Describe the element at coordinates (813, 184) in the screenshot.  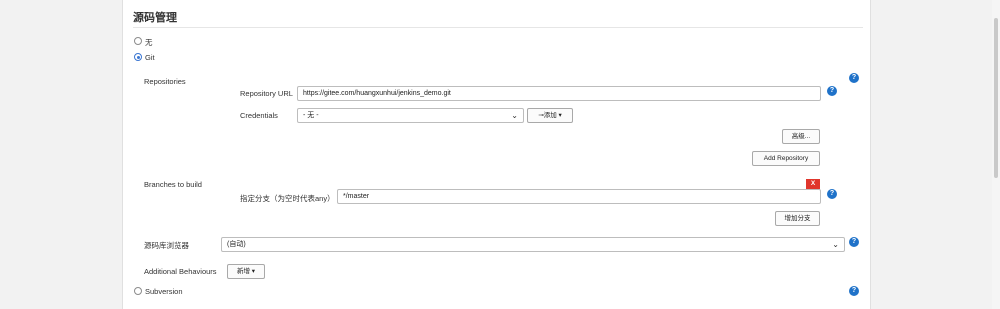
I see `delete-branch-button: X` at that location.